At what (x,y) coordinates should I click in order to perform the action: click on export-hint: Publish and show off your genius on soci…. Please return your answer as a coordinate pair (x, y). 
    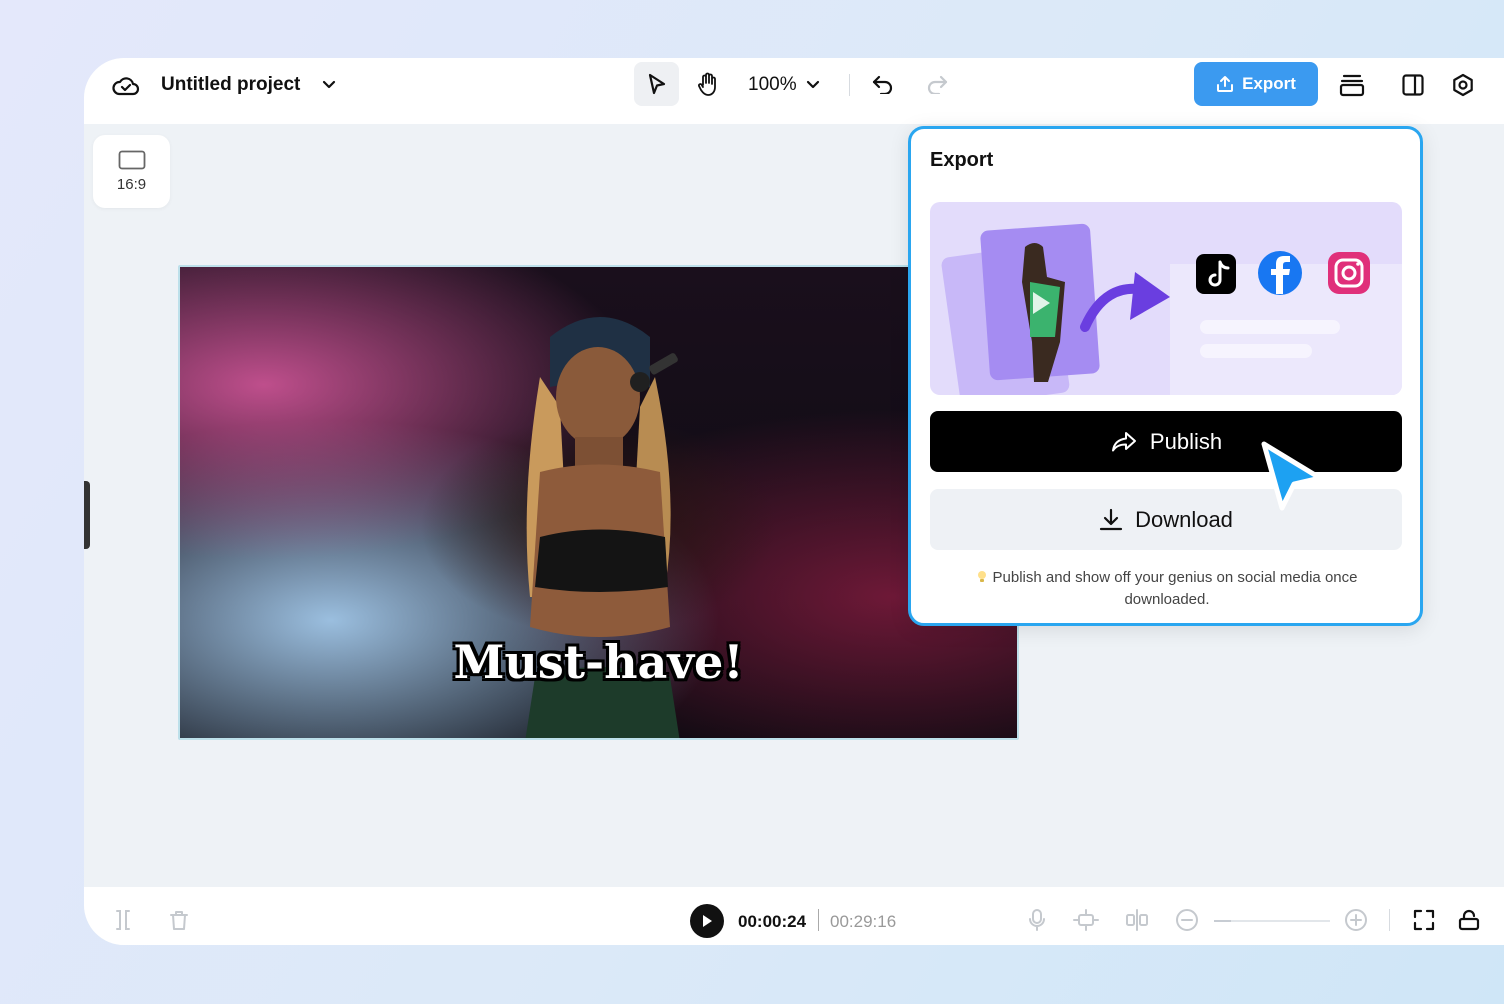
    Looking at the image, I should click on (1167, 589).